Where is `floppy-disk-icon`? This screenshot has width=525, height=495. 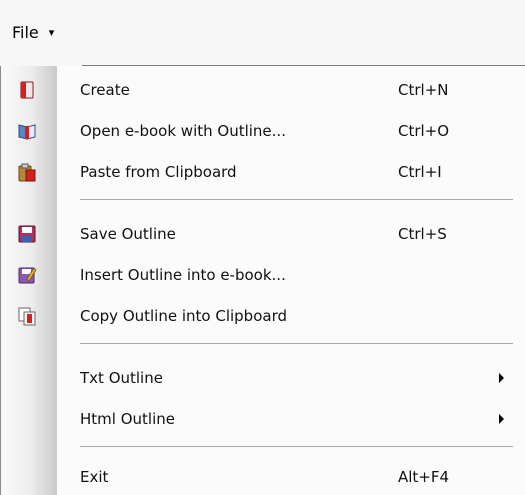 floppy-disk-icon is located at coordinates (27, 234).